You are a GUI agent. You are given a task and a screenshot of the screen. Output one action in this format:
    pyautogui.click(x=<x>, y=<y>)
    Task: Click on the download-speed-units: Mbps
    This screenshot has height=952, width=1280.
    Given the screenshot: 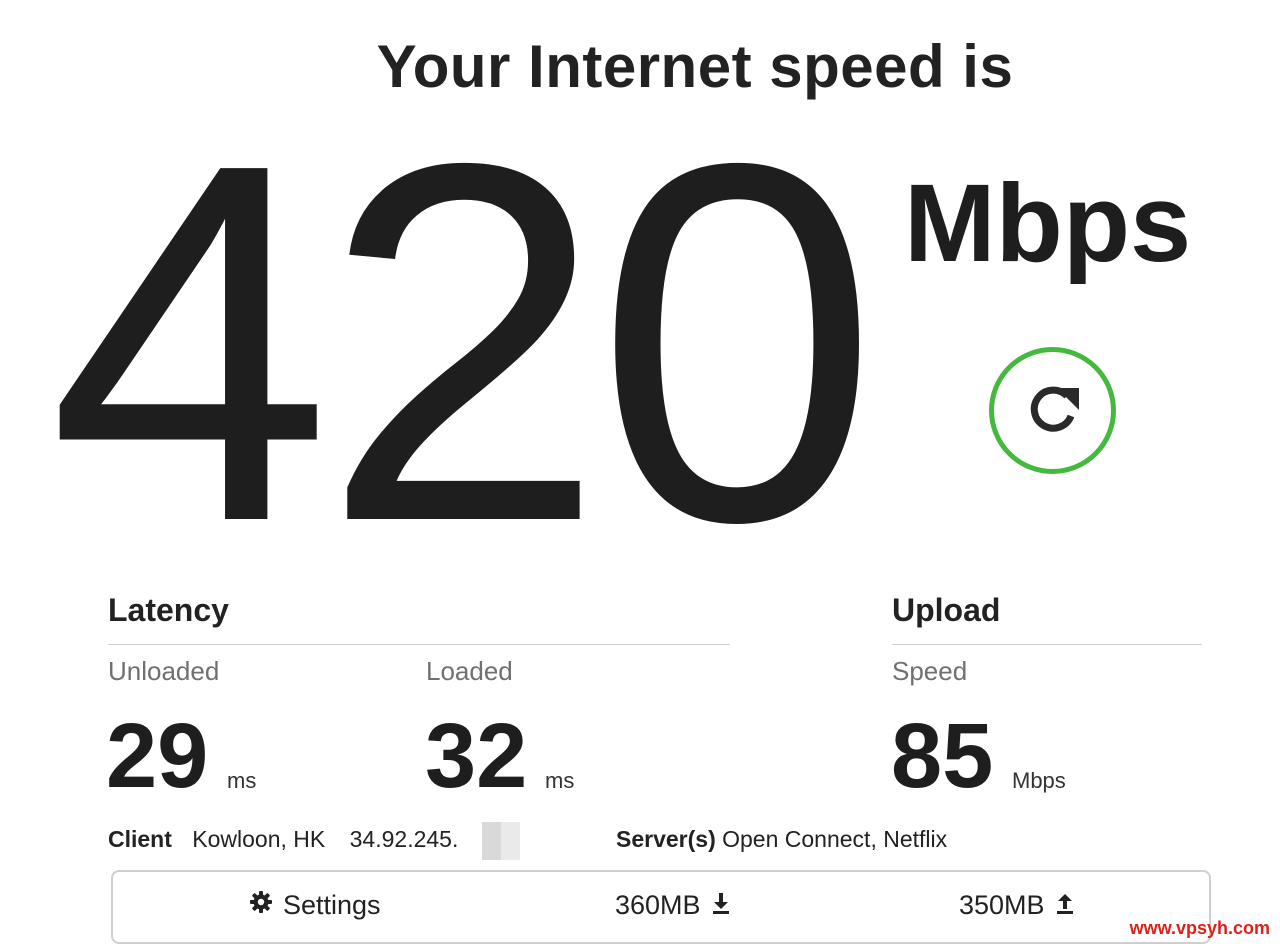 What is the action you would take?
    pyautogui.click(x=1048, y=223)
    